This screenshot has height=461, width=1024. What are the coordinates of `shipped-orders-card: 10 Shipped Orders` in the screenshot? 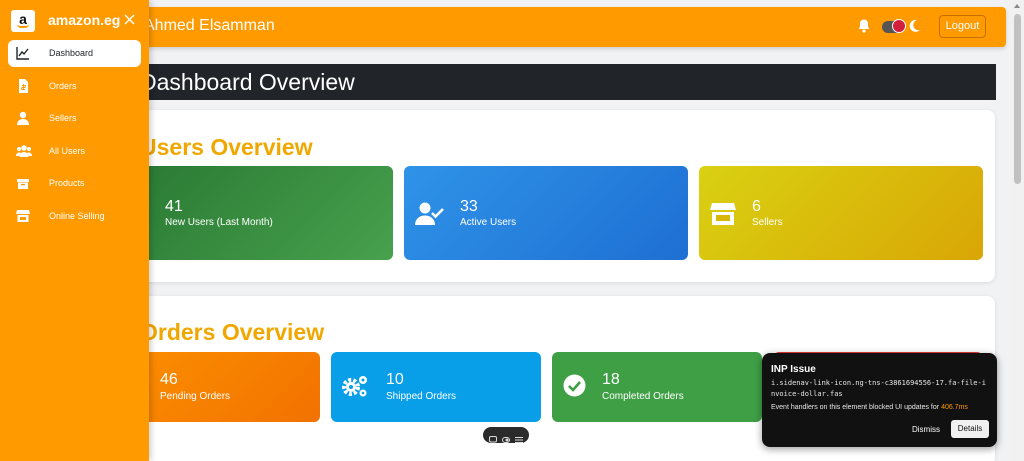 It's located at (436, 387).